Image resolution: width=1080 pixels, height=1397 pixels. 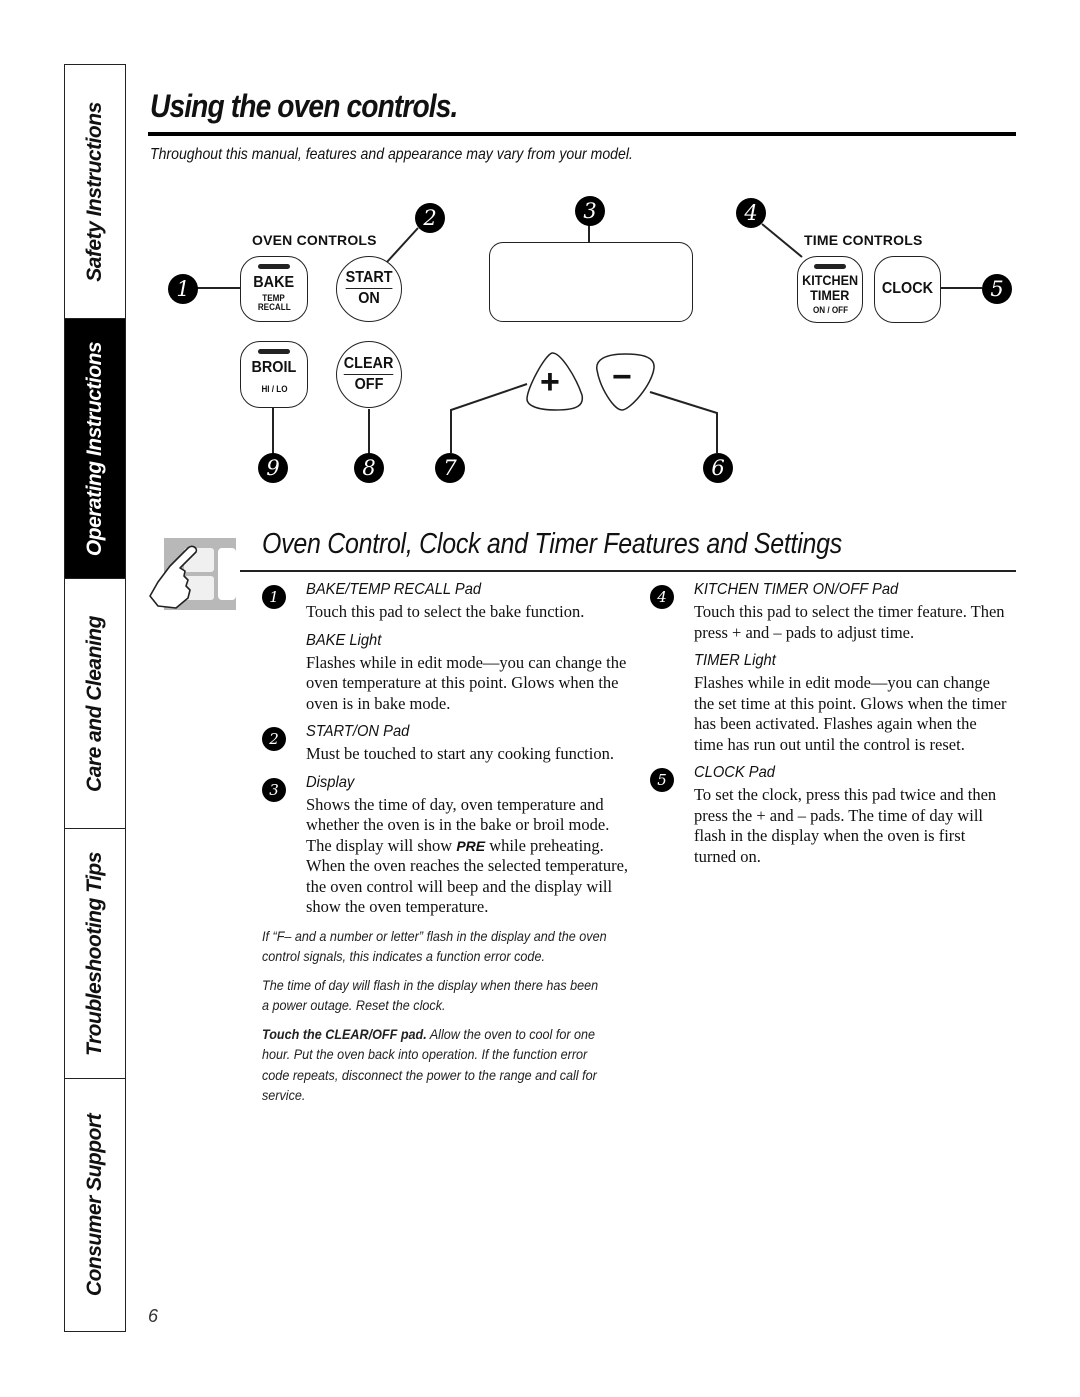 What do you see at coordinates (153, 1316) in the screenshot?
I see `page-number: 6` at bounding box center [153, 1316].